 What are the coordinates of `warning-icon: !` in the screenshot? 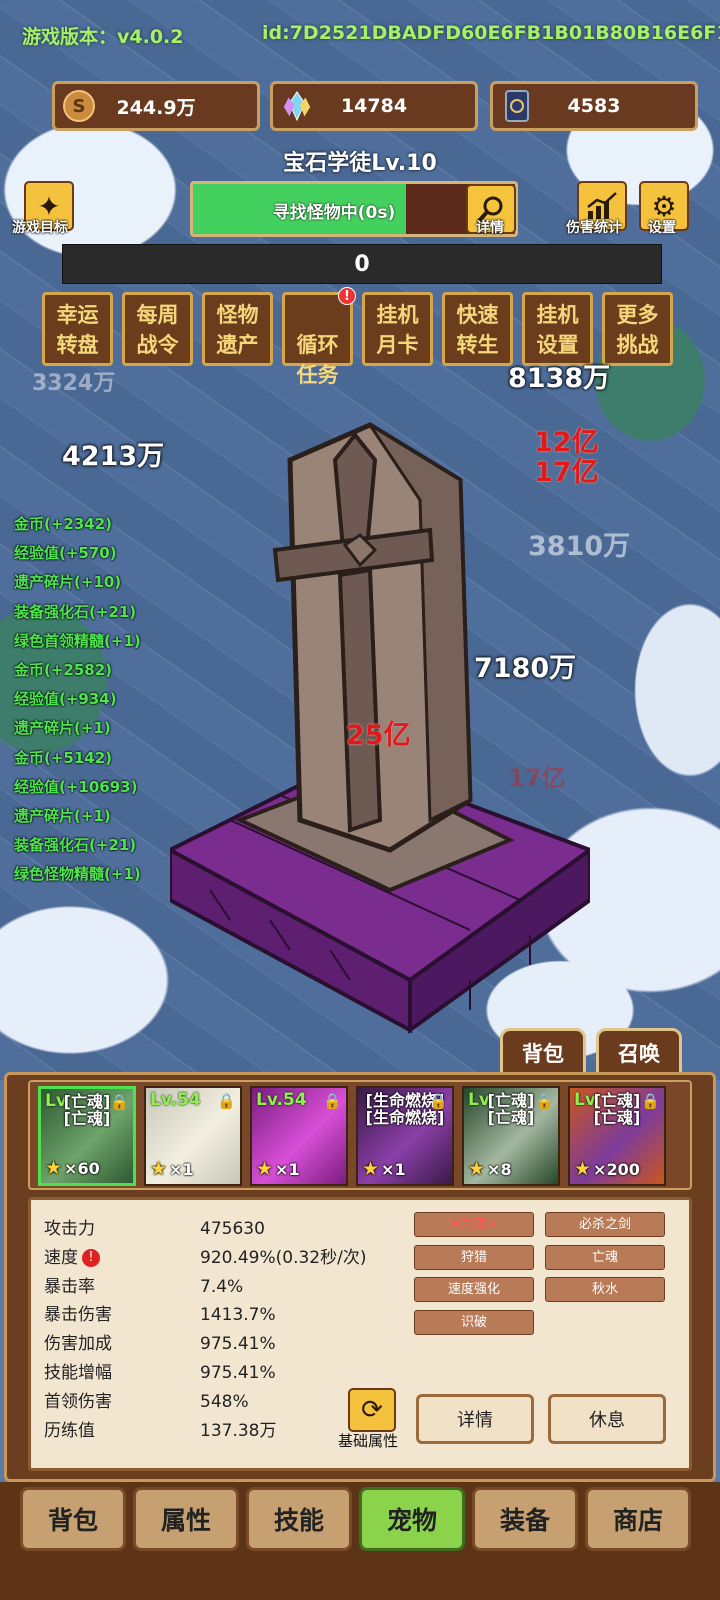 It's located at (91, 1257).